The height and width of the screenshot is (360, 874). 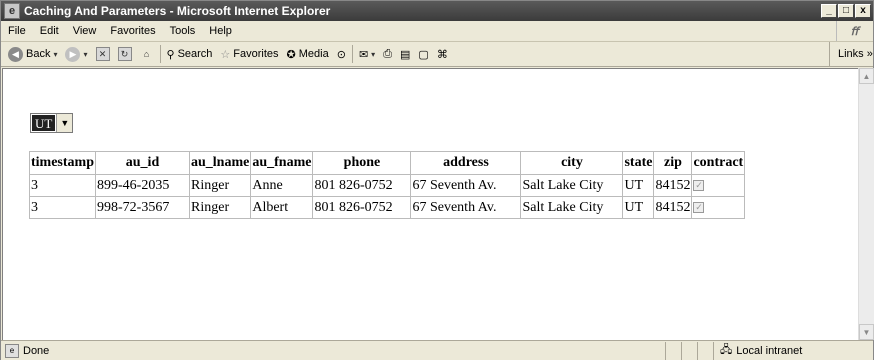 What do you see at coordinates (142, 185) in the screenshot?
I see `cell-au-id: 899-46-2035` at bounding box center [142, 185].